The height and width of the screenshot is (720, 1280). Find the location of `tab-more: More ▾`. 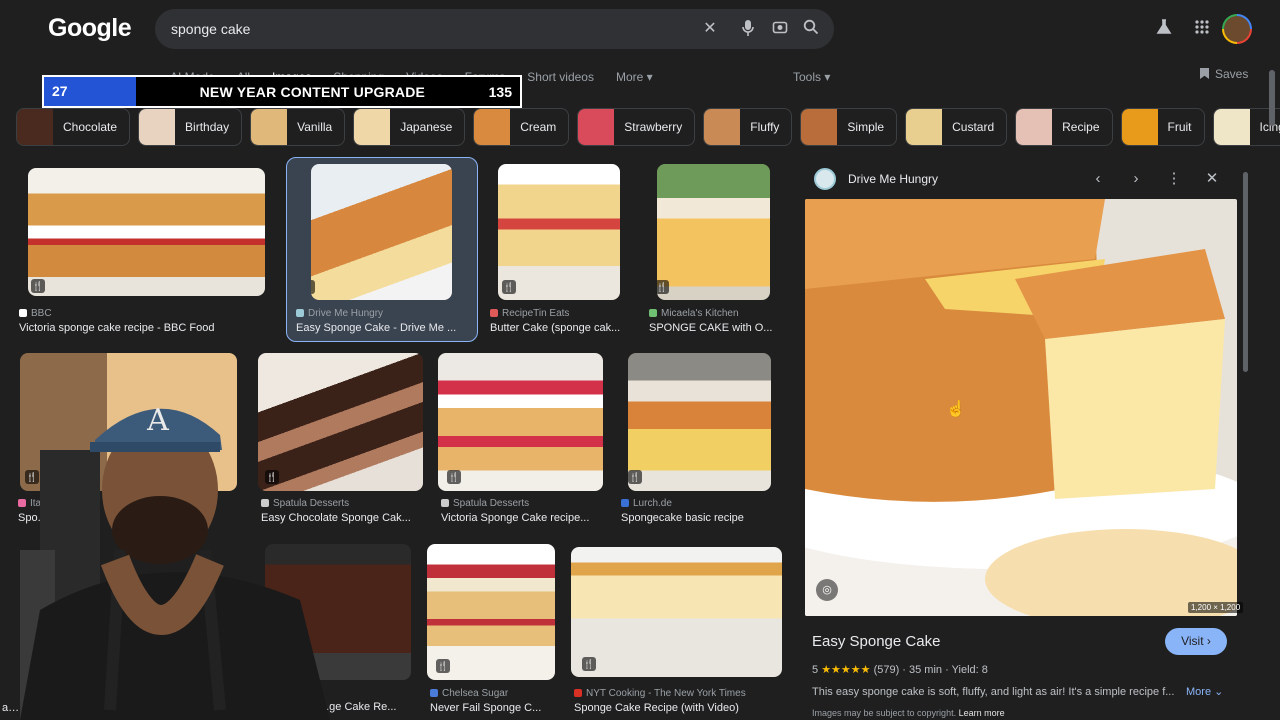

tab-more: More ▾ is located at coordinates (634, 77).